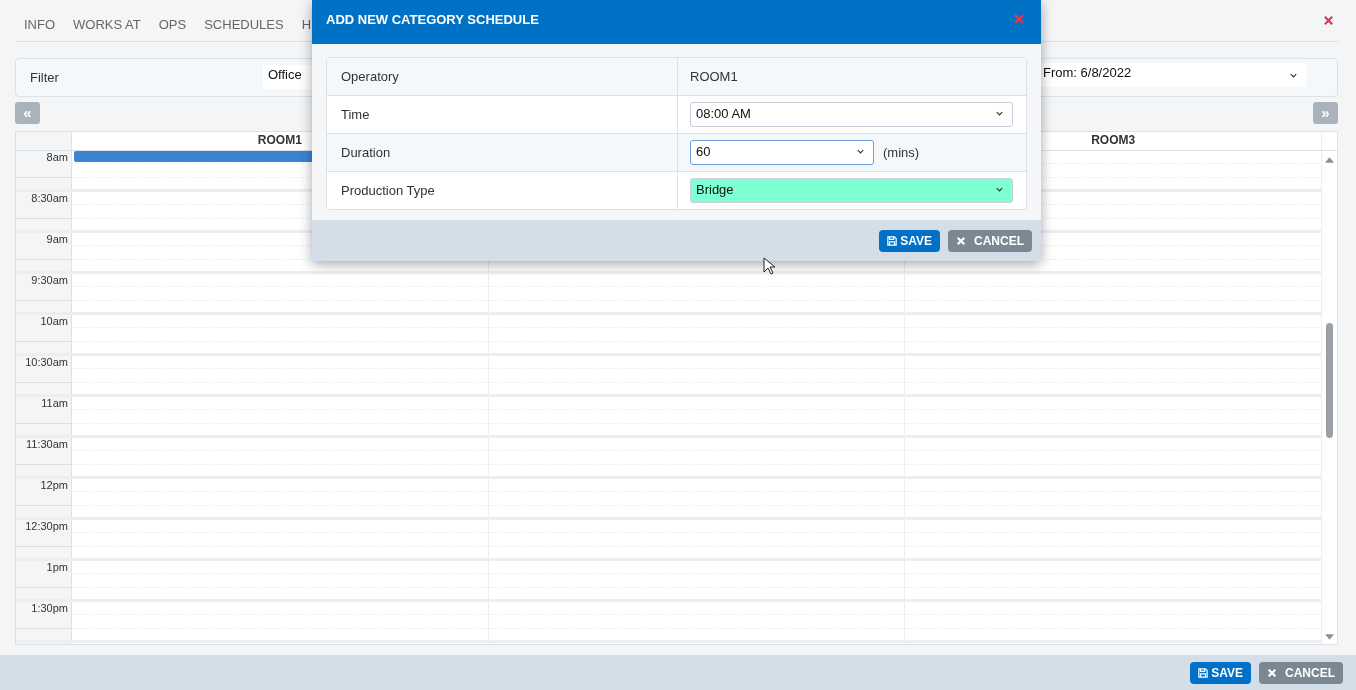 The width and height of the screenshot is (1356, 690). I want to click on field-value: ROOM1, so click(714, 76).